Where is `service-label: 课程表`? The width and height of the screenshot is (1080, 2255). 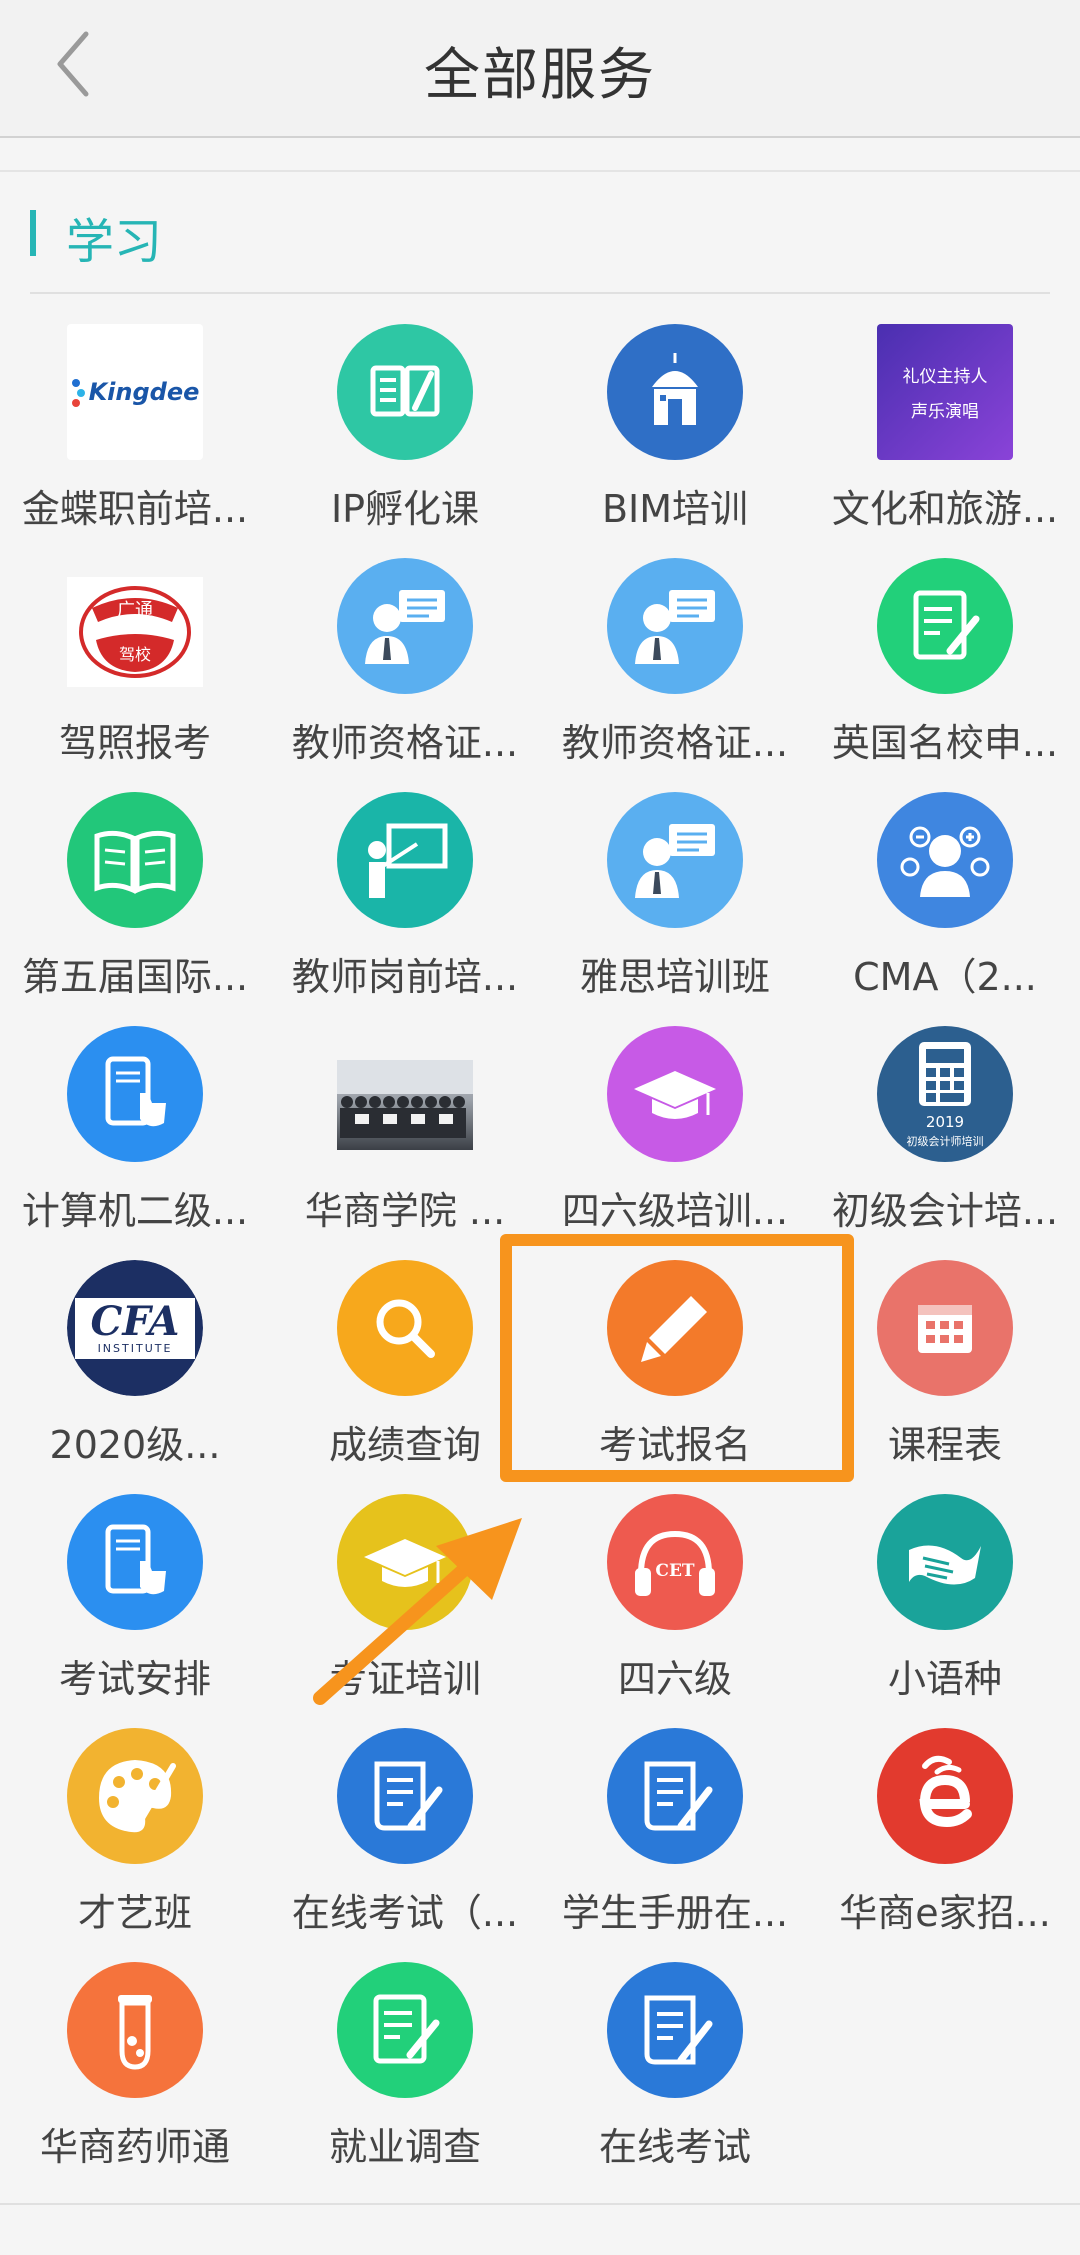 service-label: 课程表 is located at coordinates (944, 1445).